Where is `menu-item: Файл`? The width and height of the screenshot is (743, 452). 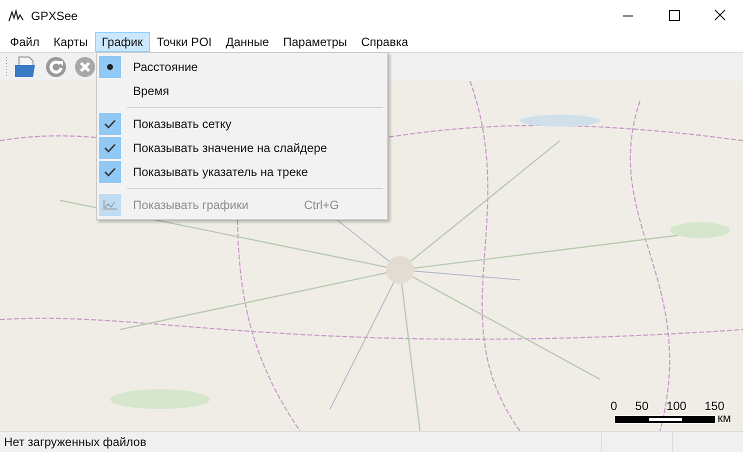 menu-item: Файл is located at coordinates (25, 42).